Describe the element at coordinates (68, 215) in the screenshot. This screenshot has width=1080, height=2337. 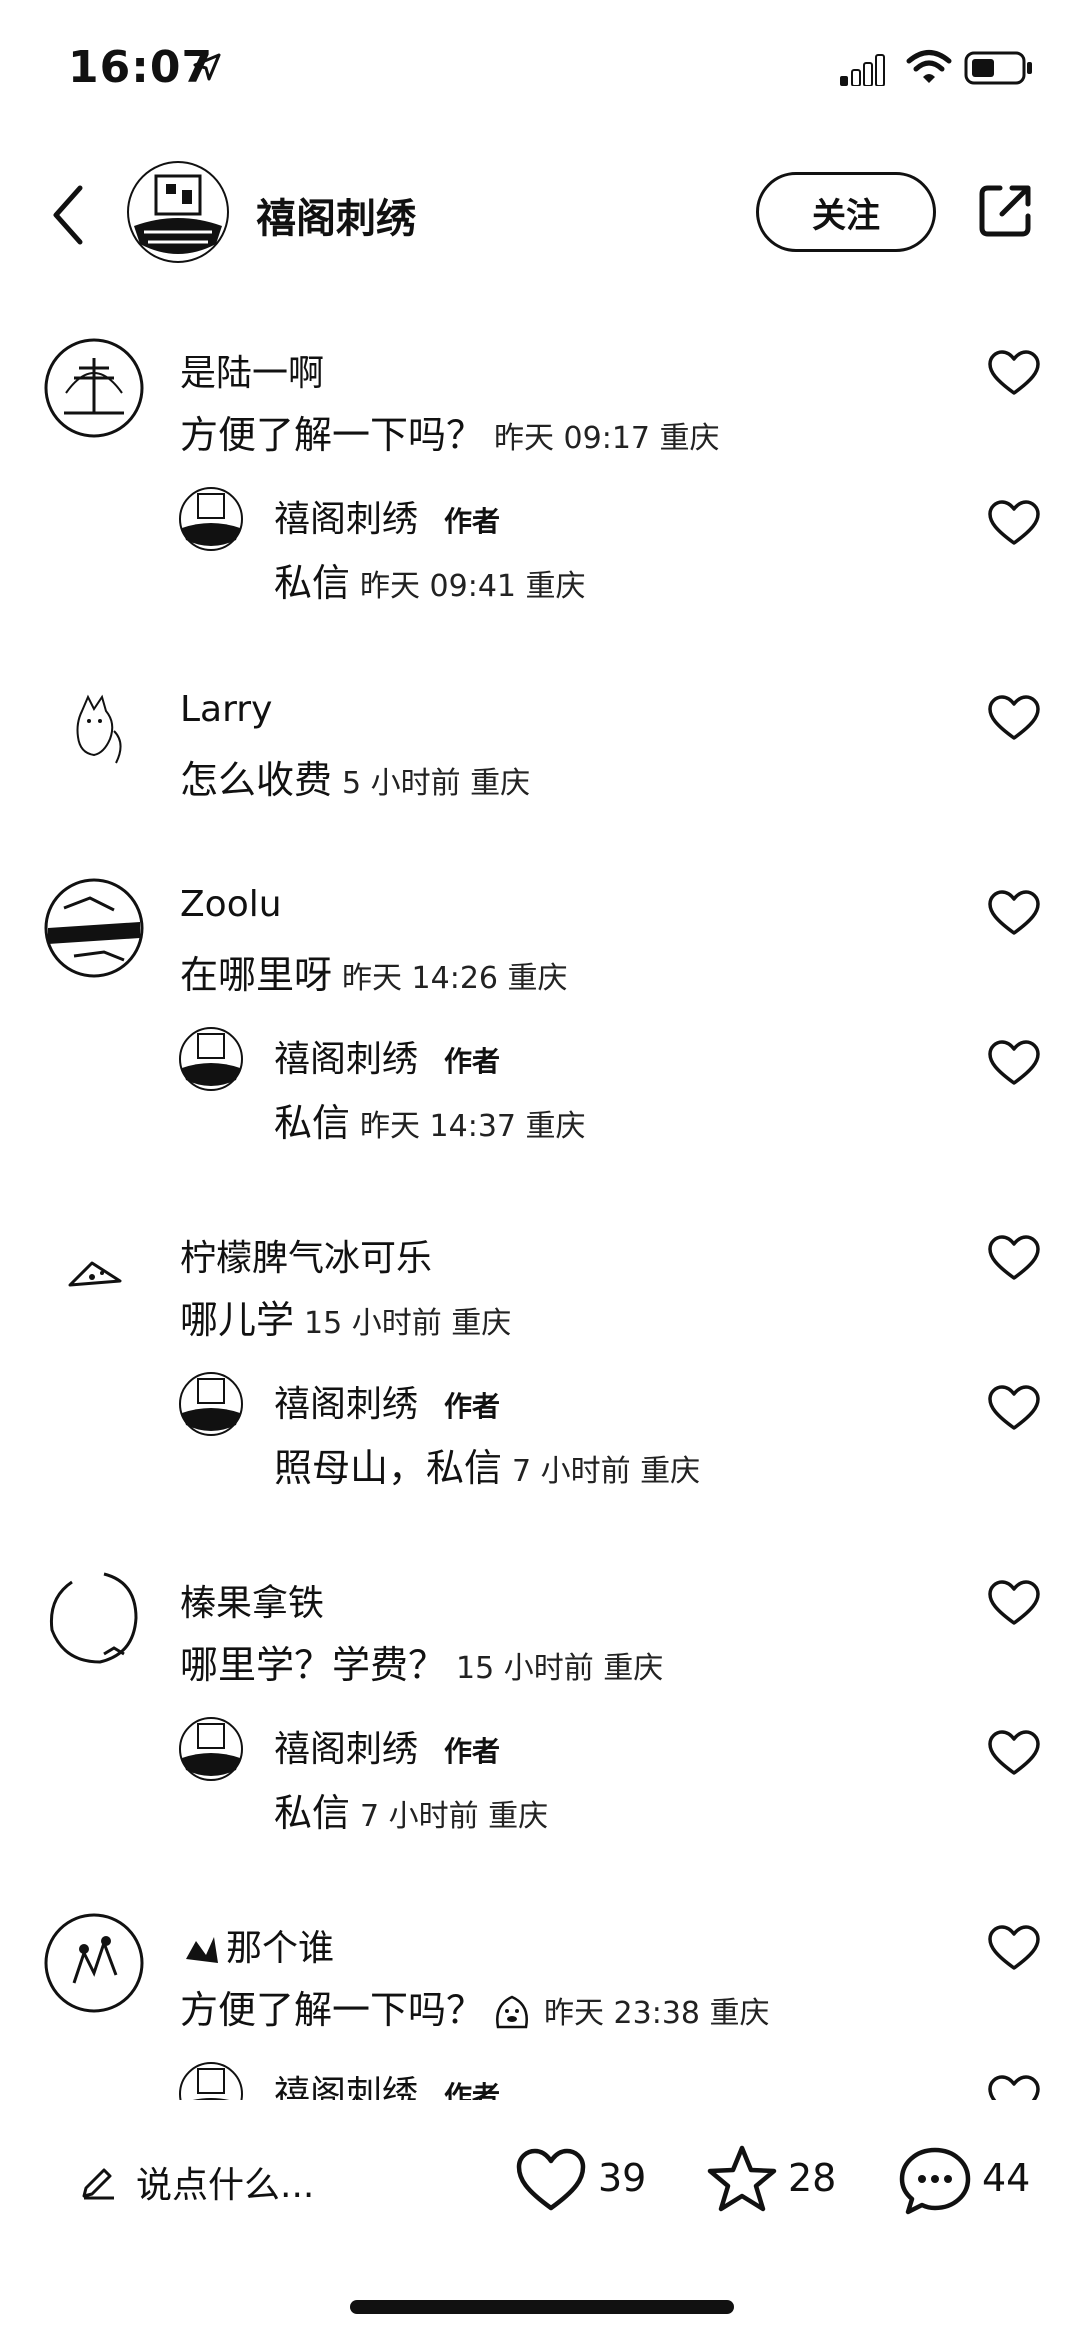
I see `back-icon` at that location.